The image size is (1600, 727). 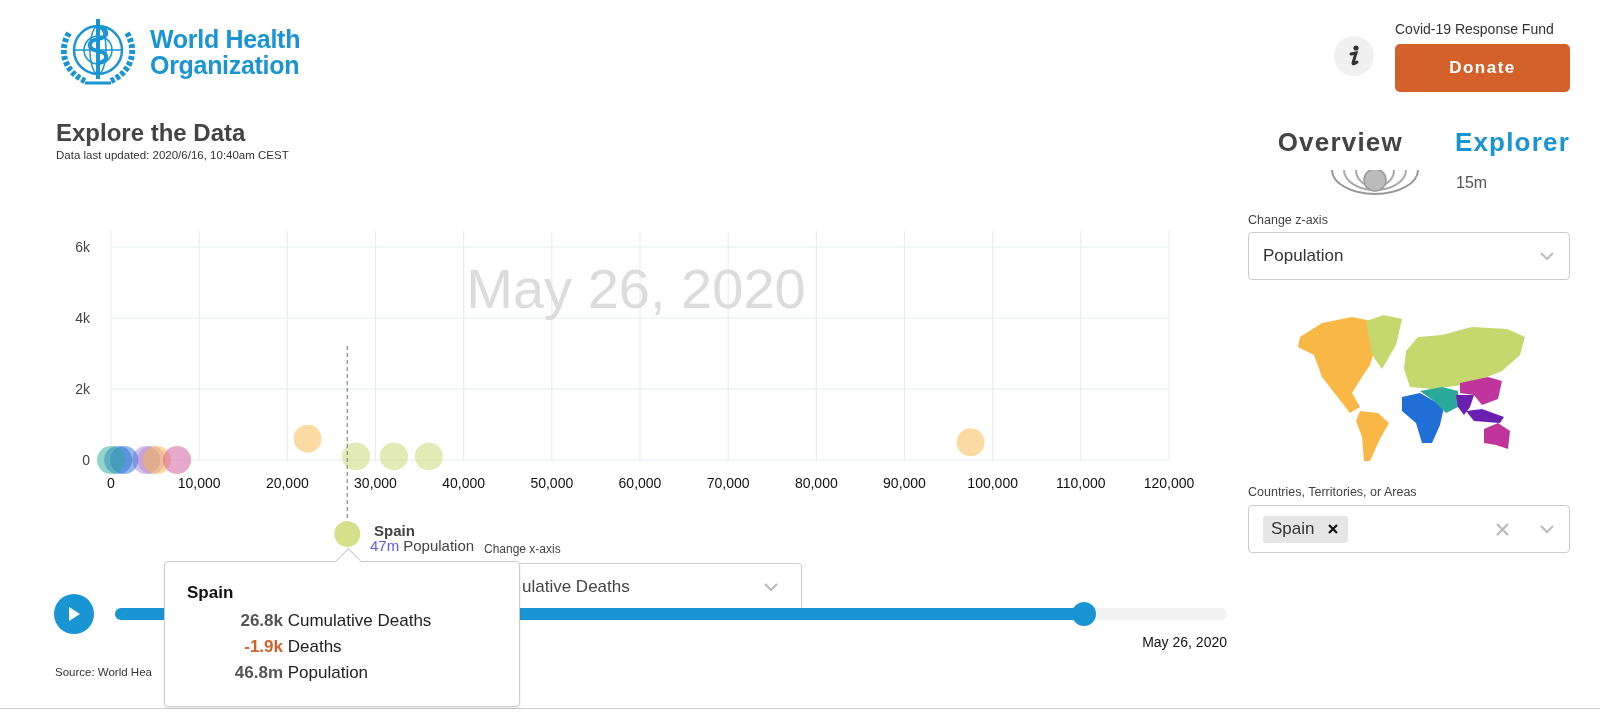 I want to click on field-label: Change z-axis, so click(x=1288, y=220).